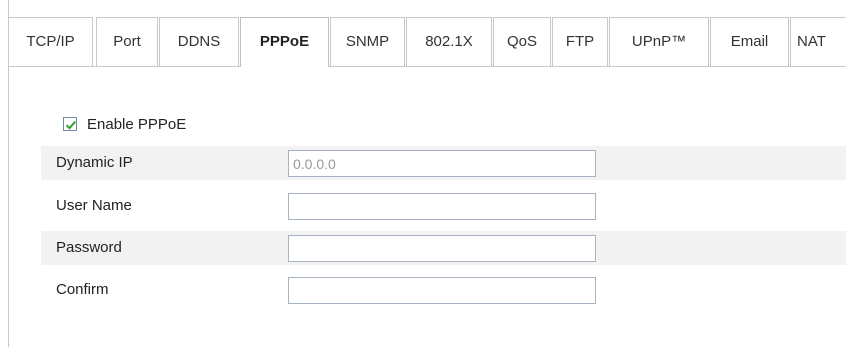 This screenshot has width=846, height=347. Describe the element at coordinates (284, 42) in the screenshot. I see `tab-pppoe: PPPoE` at that location.